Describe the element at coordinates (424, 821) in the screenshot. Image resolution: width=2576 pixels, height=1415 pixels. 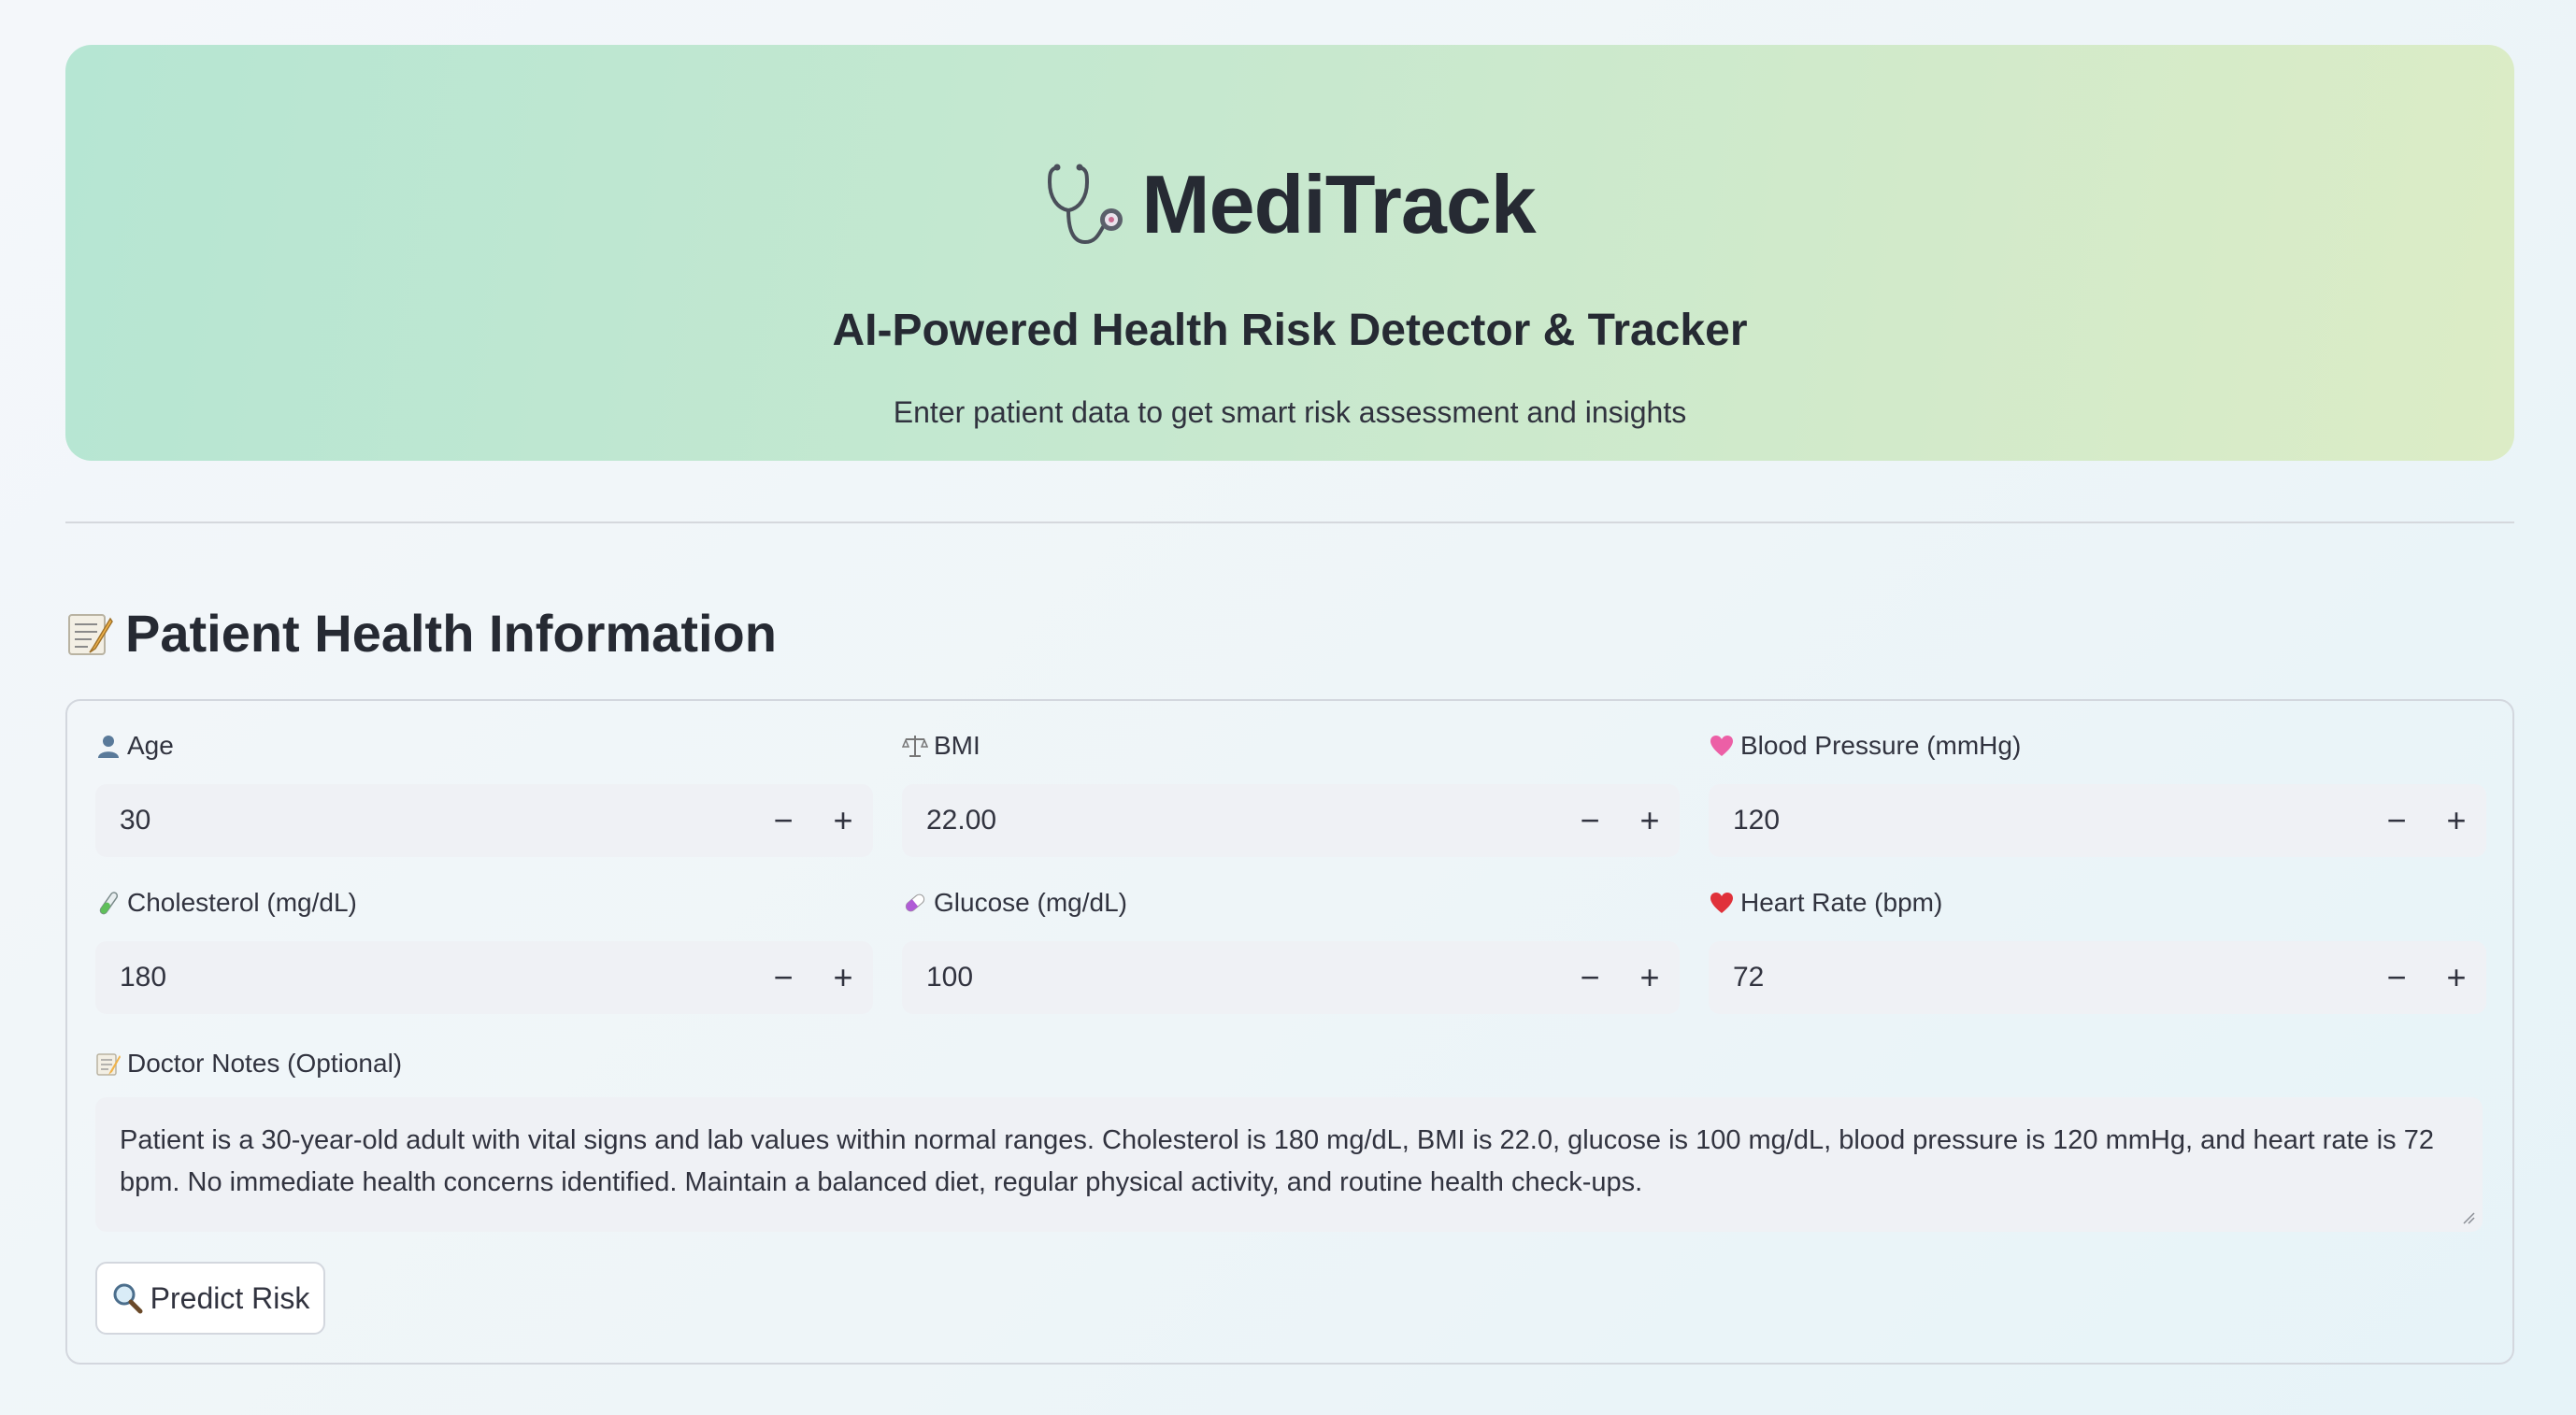
I see `age-value: 30` at that location.